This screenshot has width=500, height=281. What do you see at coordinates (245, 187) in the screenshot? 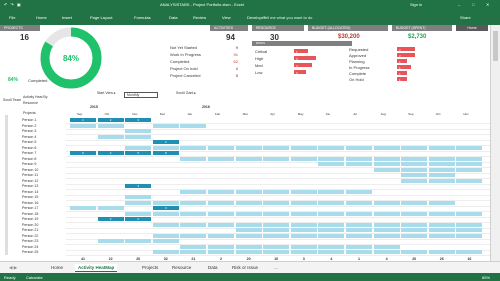
I see `table-row: Person 13 3` at bounding box center [245, 187].